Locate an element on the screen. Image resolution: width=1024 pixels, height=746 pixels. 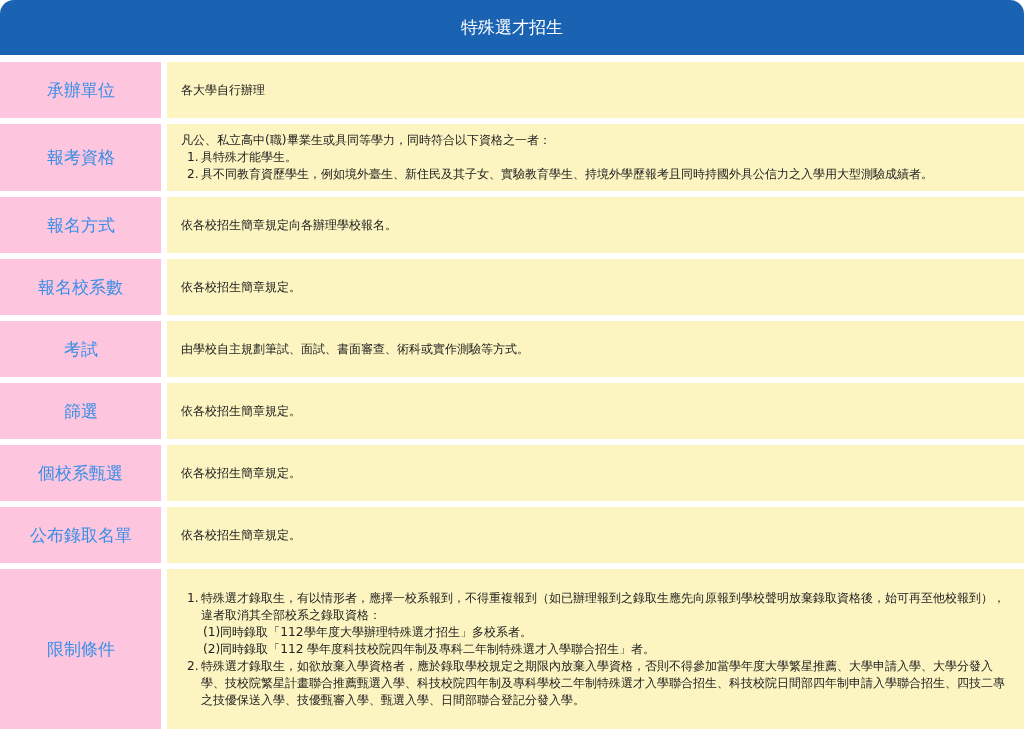
sub-item-text: (1)同時錄取「112學年度大學辦理特殊選才招生」多校系者。 is located at coordinates (367, 632).